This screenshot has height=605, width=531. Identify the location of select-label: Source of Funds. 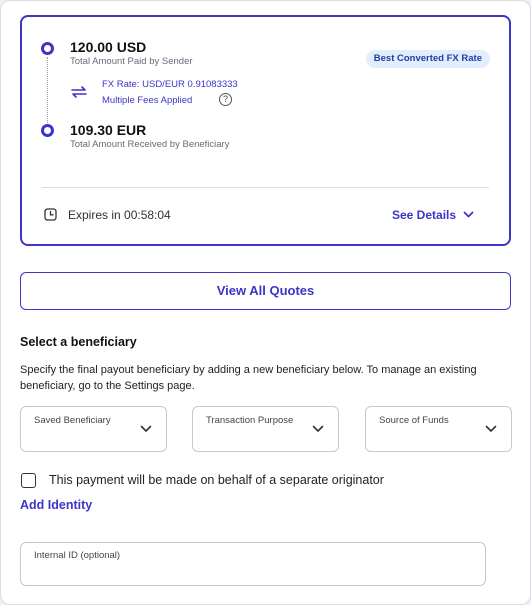
(414, 420).